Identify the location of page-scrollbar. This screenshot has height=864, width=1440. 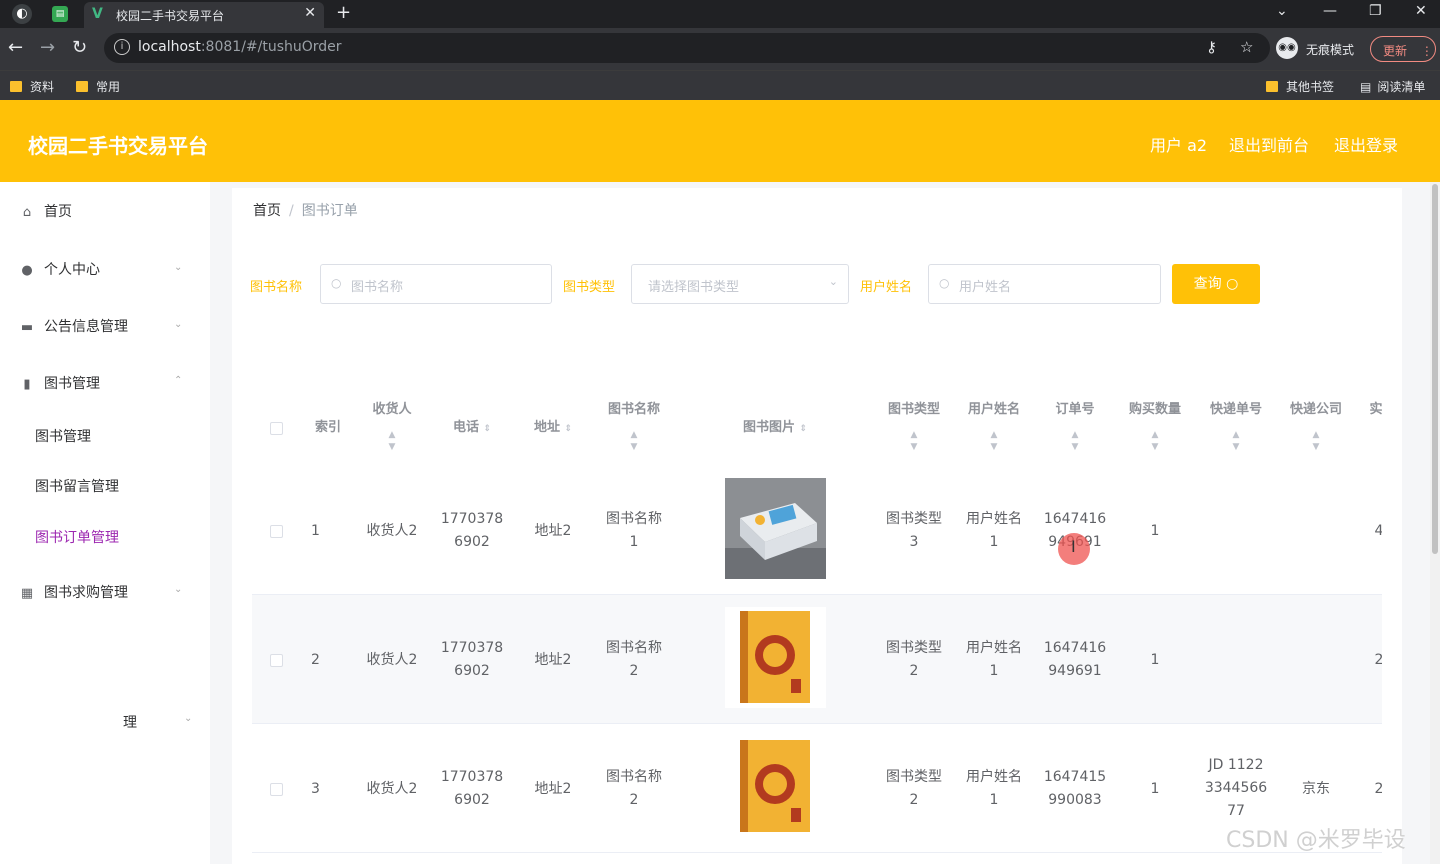
(1435, 523).